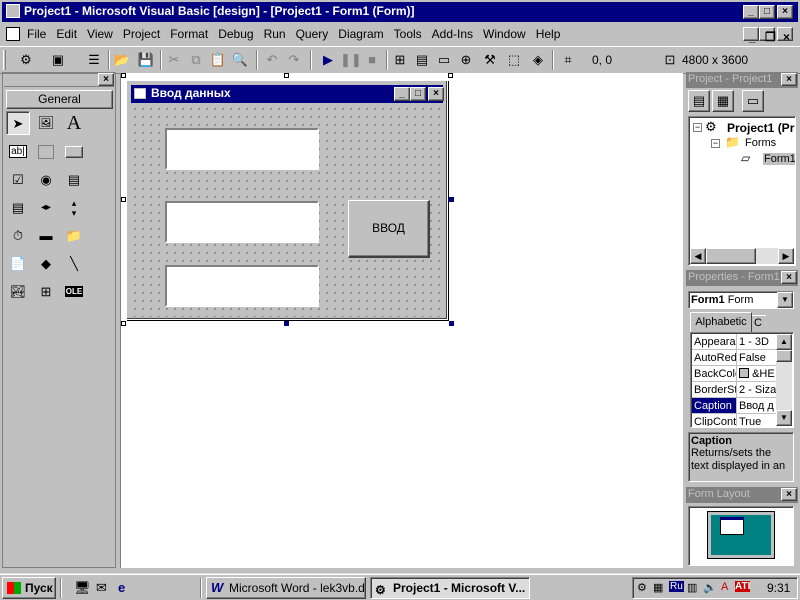 This screenshot has width=800, height=600. What do you see at coordinates (436, 94) in the screenshot?
I see `form-close-button: ×` at bounding box center [436, 94].